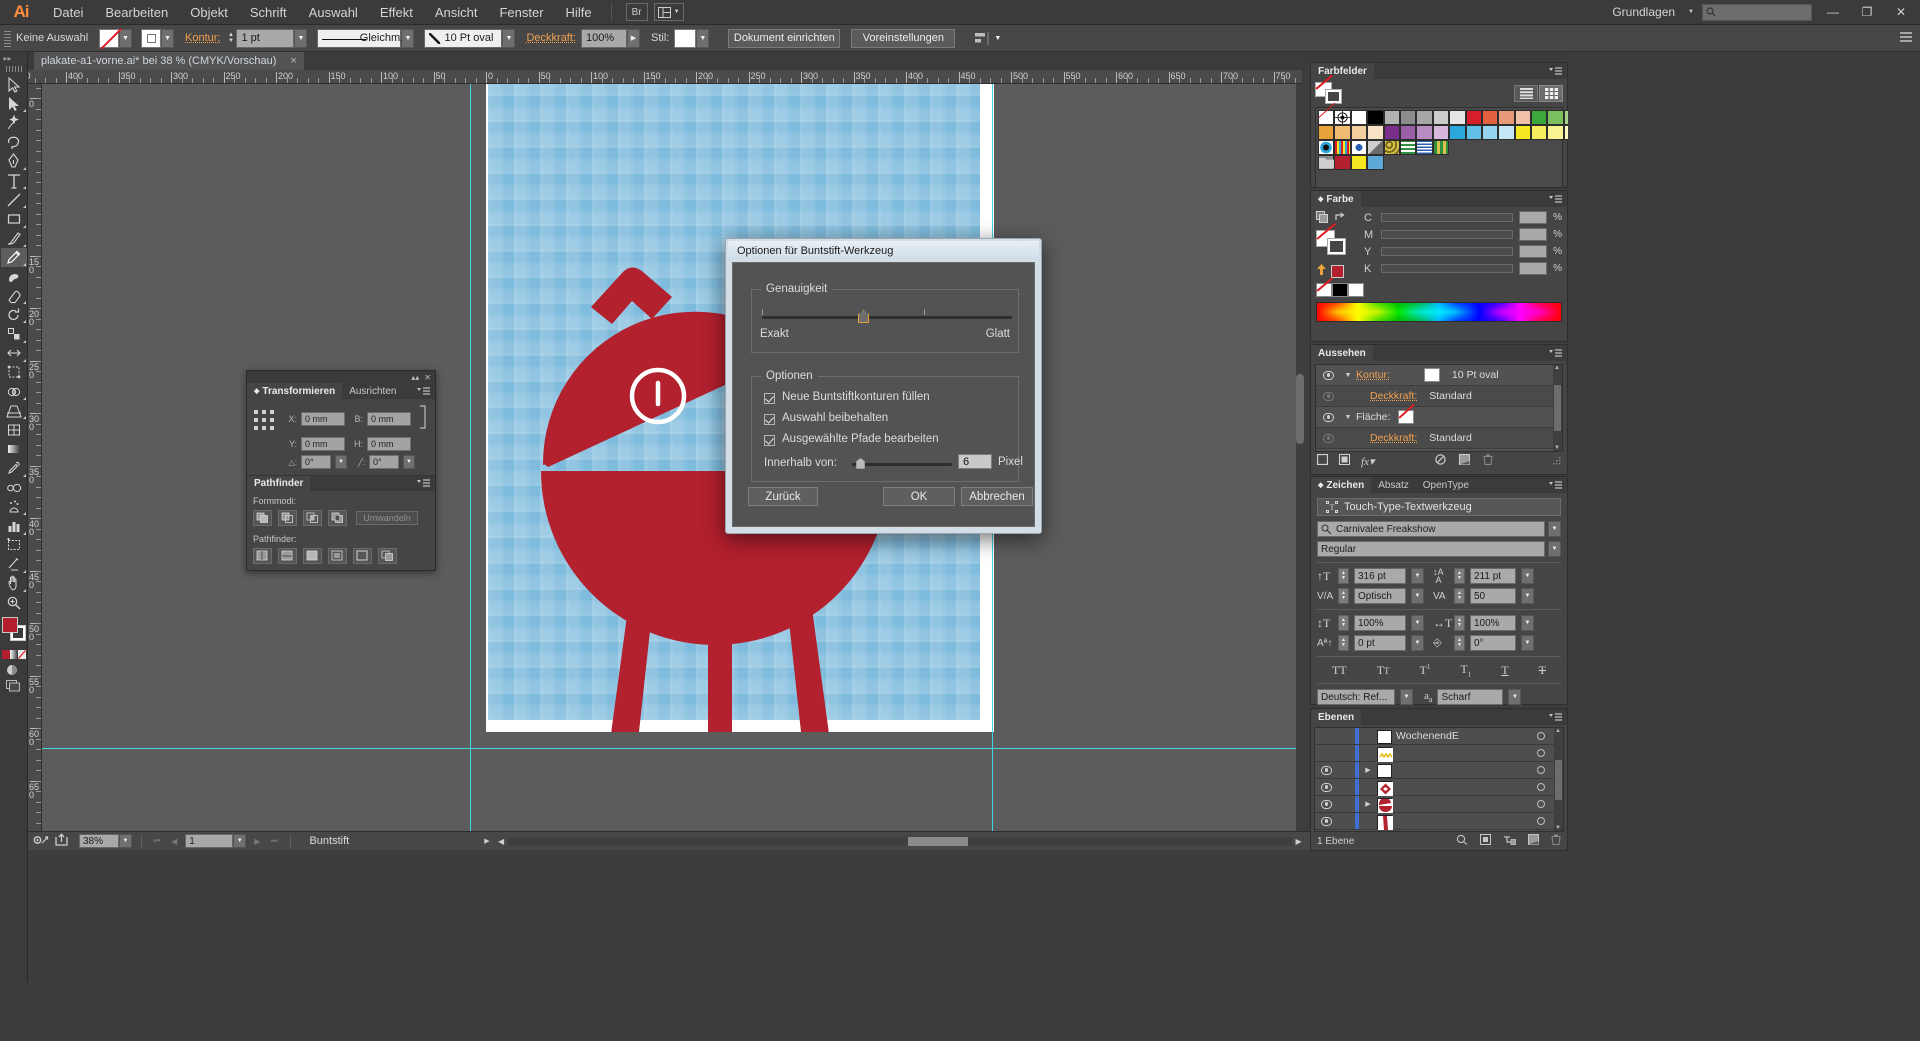 The width and height of the screenshot is (1920, 1041). Describe the element at coordinates (7, 38) in the screenshot. I see `control-bar-grip` at that location.